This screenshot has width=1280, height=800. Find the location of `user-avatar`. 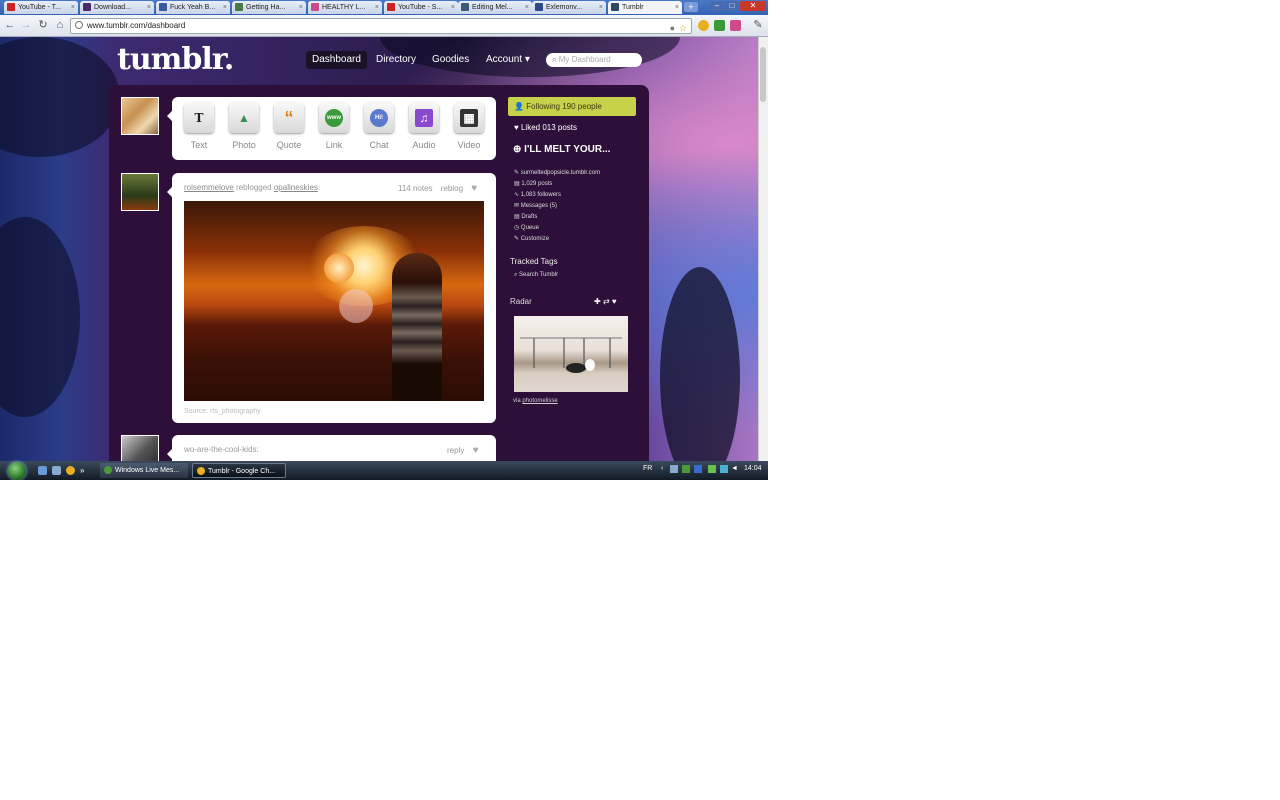

user-avatar is located at coordinates (140, 116).